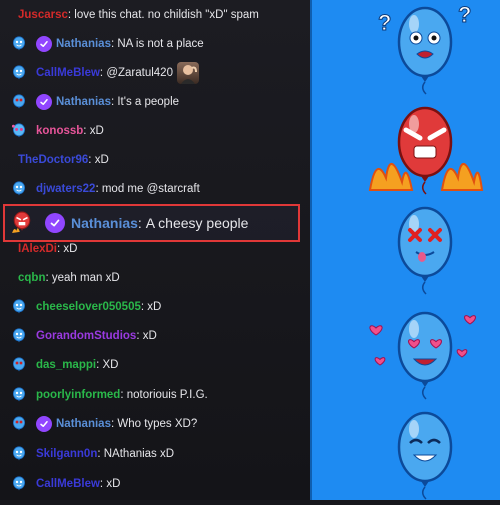 The image size is (500, 505). I want to click on chat-username: IAlexDi, so click(37, 249).